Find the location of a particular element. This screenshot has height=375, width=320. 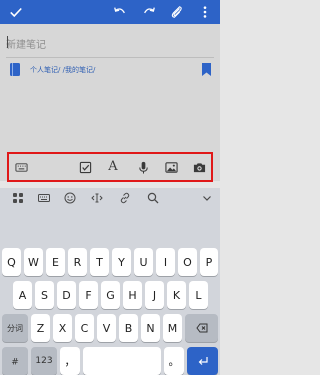

symbol-key: # is located at coordinates (15, 361).